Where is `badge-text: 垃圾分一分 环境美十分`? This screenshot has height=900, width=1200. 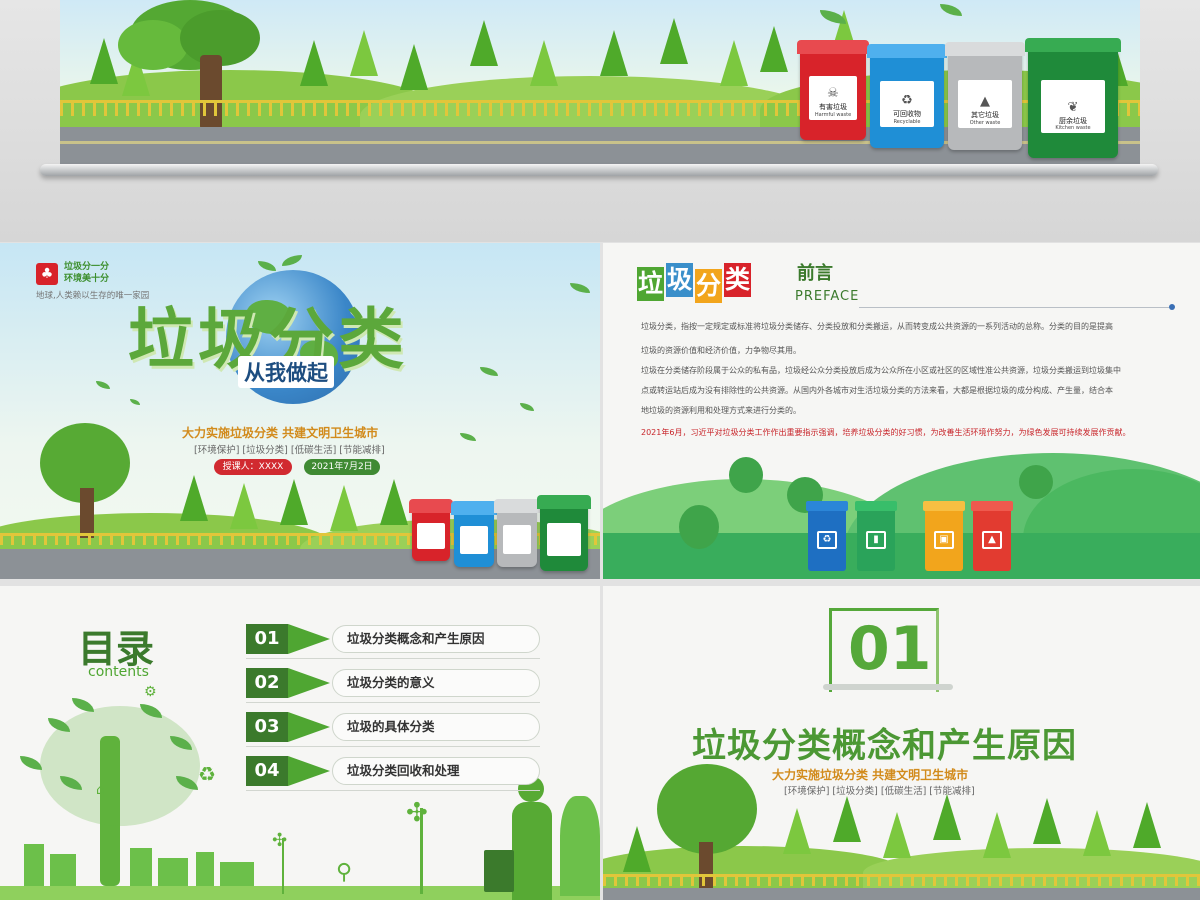 badge-text: 垃圾分一分 环境美十分 is located at coordinates (87, 273).